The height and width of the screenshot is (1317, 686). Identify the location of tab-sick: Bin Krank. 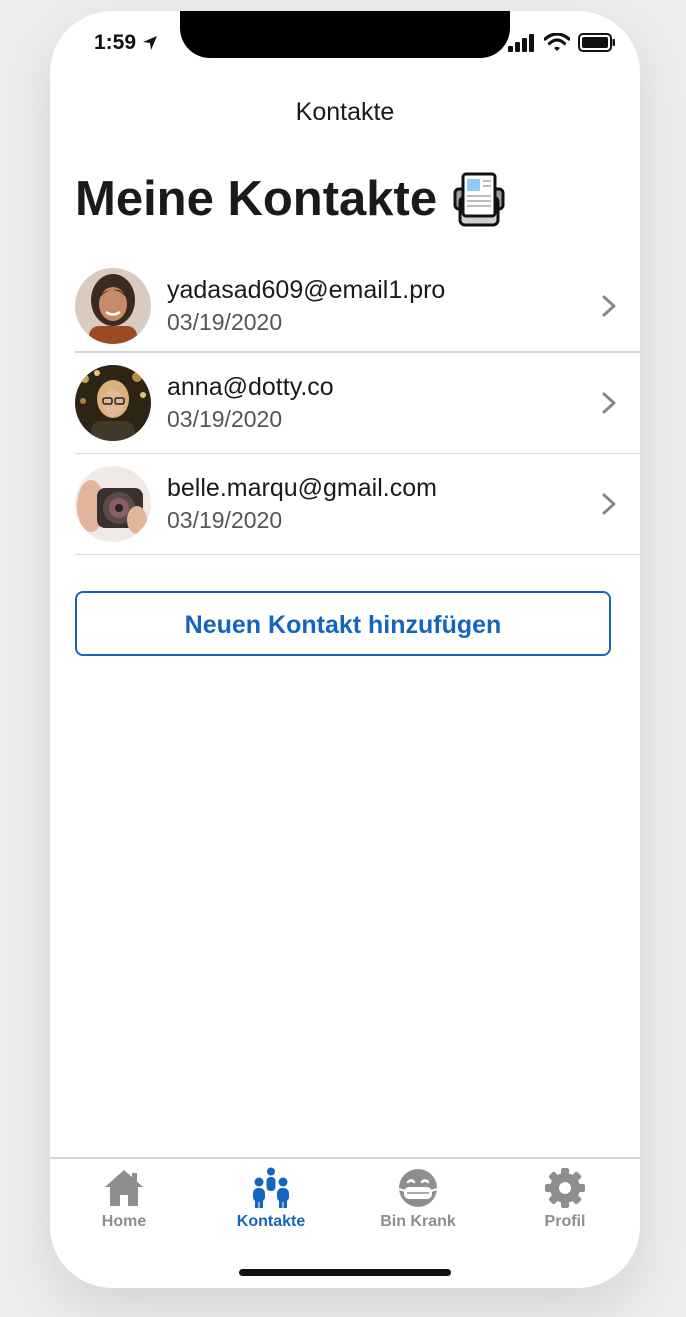
(418, 1199).